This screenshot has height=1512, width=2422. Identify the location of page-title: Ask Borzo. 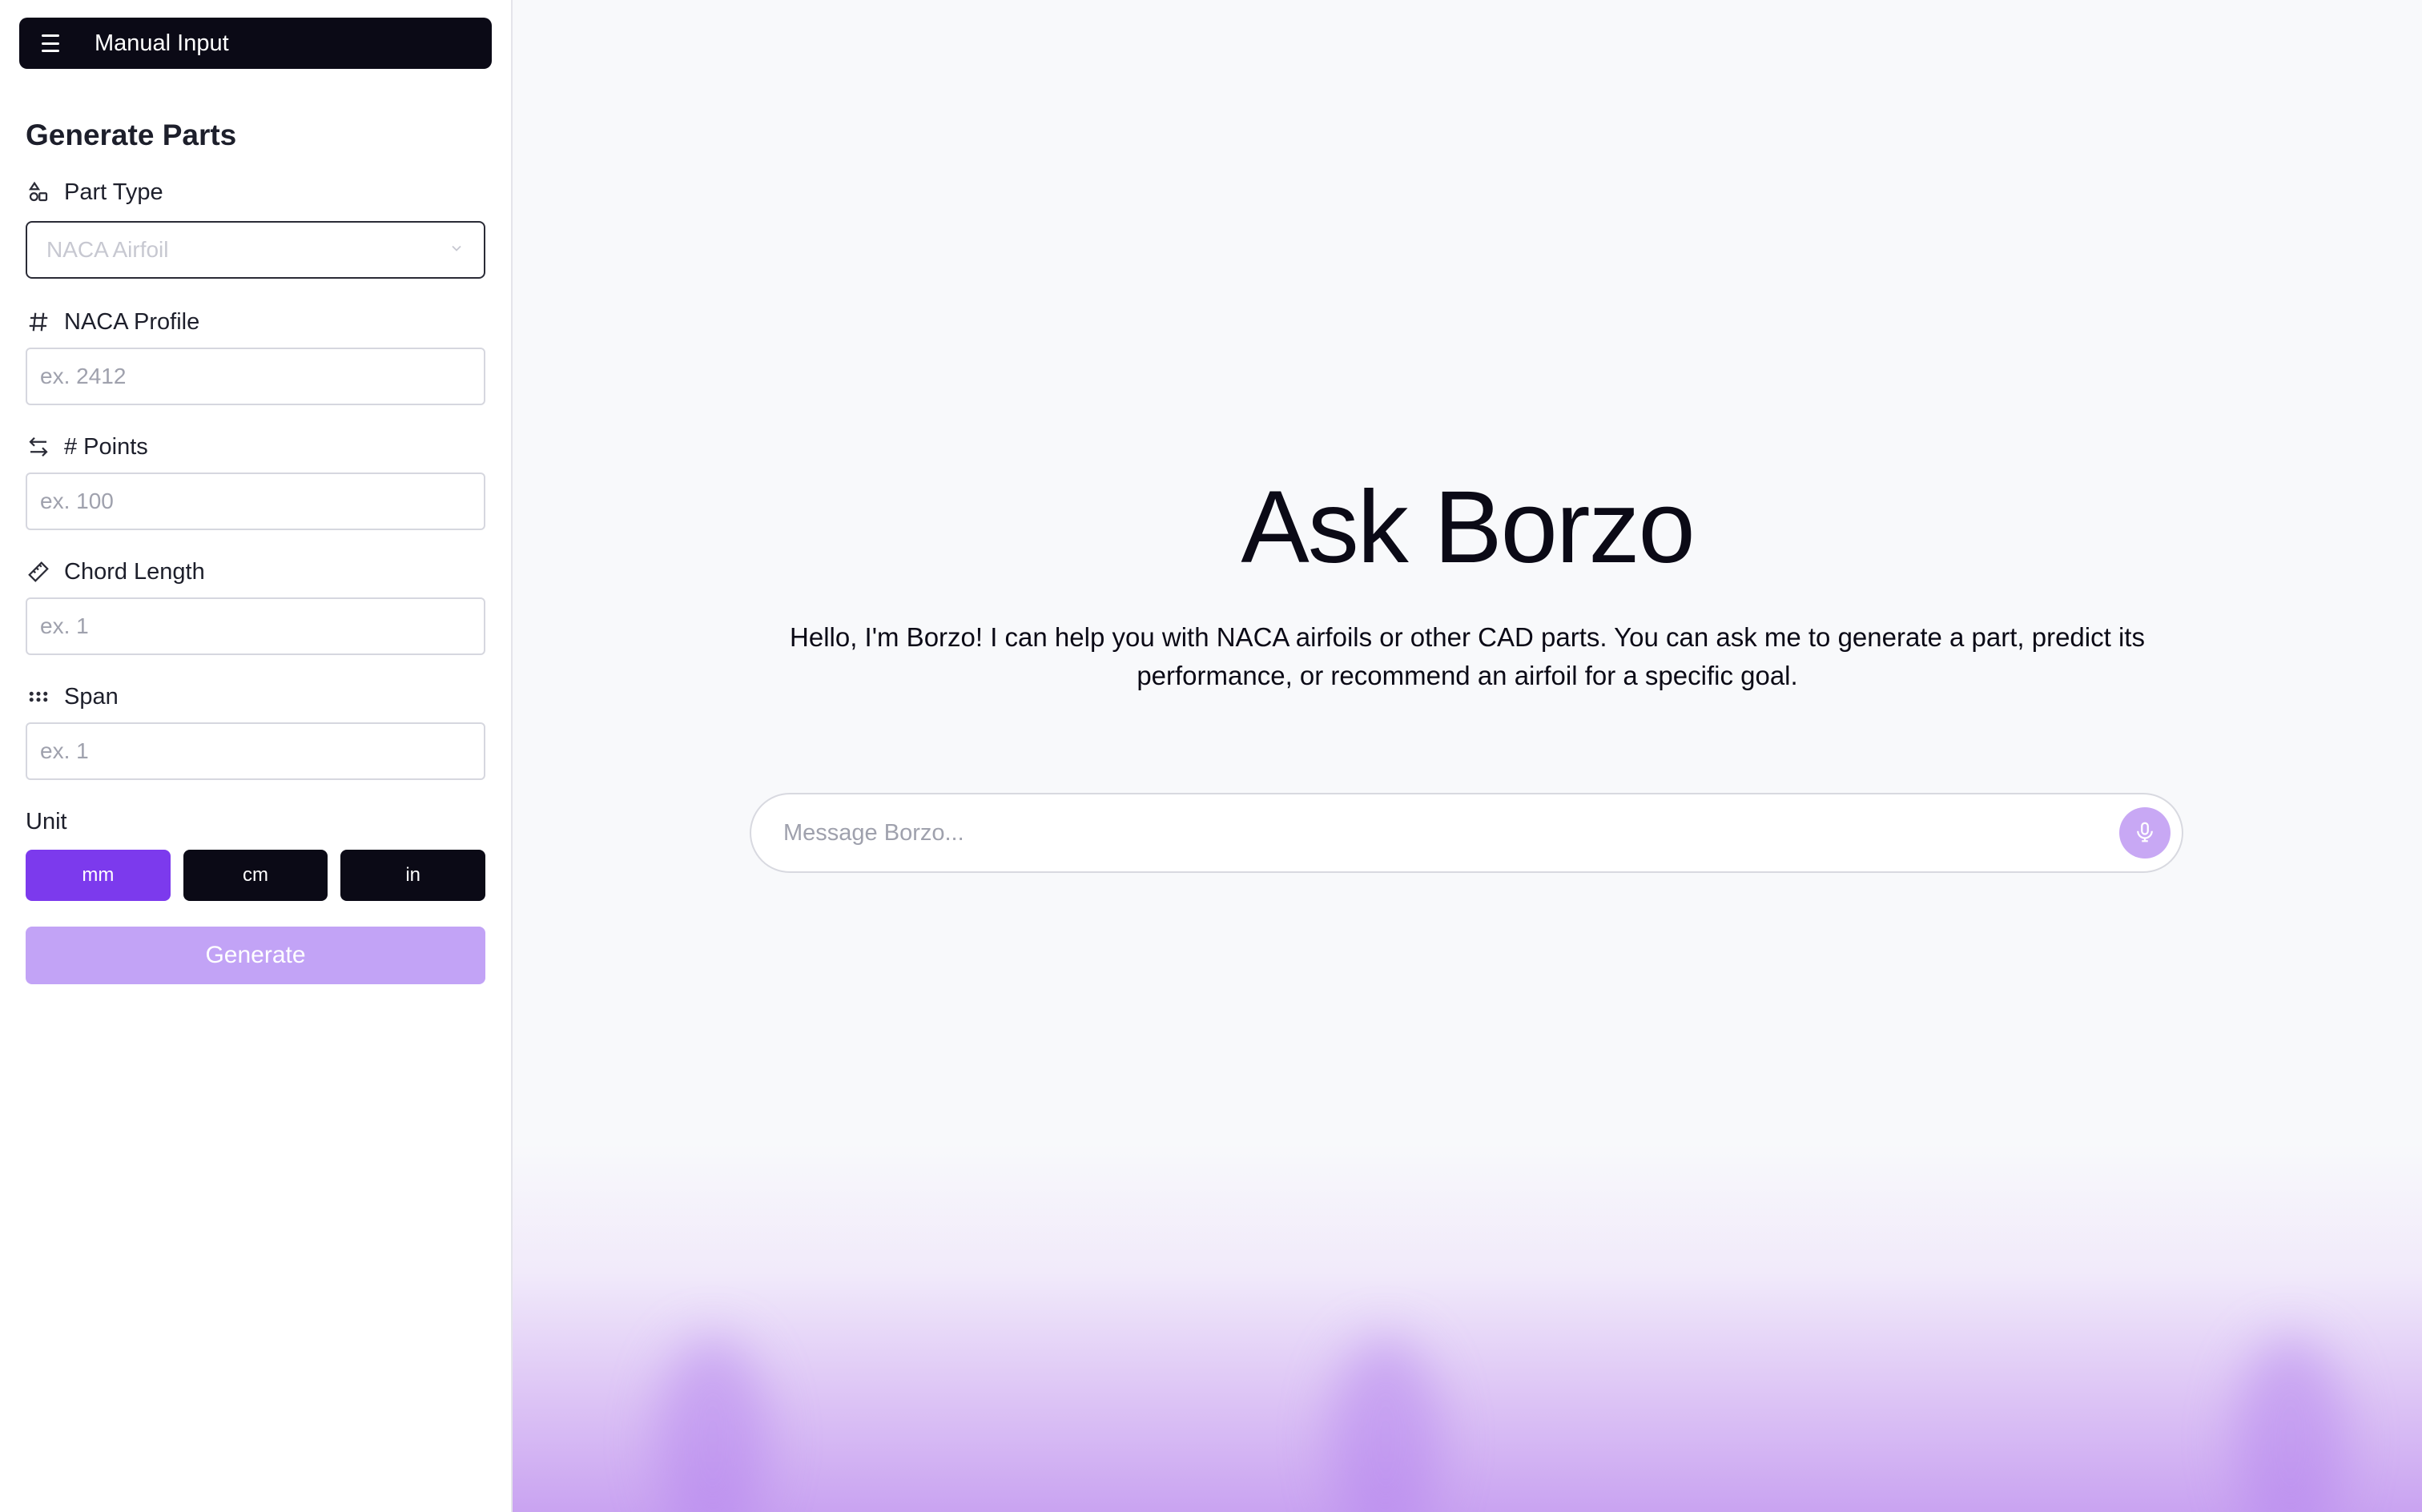
(1468, 527).